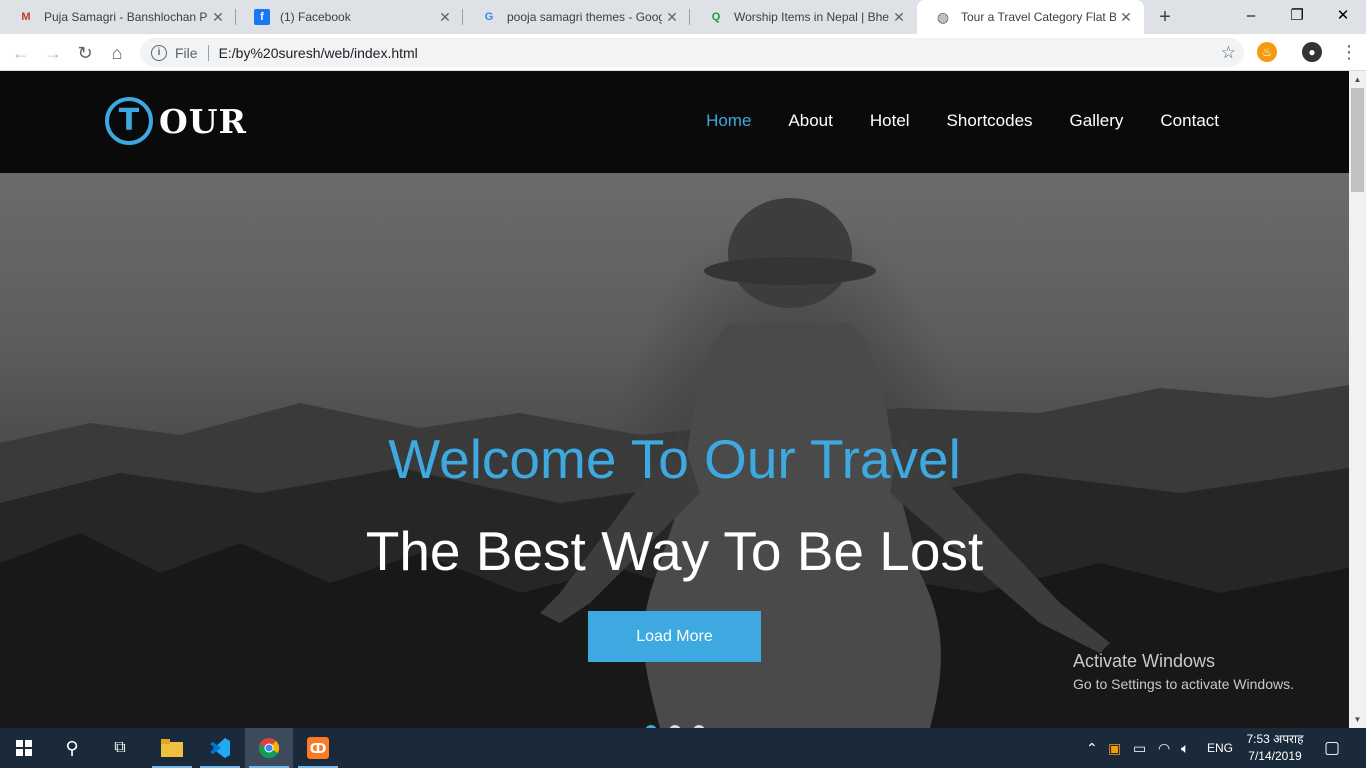 This screenshot has width=1366, height=768. What do you see at coordinates (1267, 52) in the screenshot?
I see `extension-icon: ♨` at bounding box center [1267, 52].